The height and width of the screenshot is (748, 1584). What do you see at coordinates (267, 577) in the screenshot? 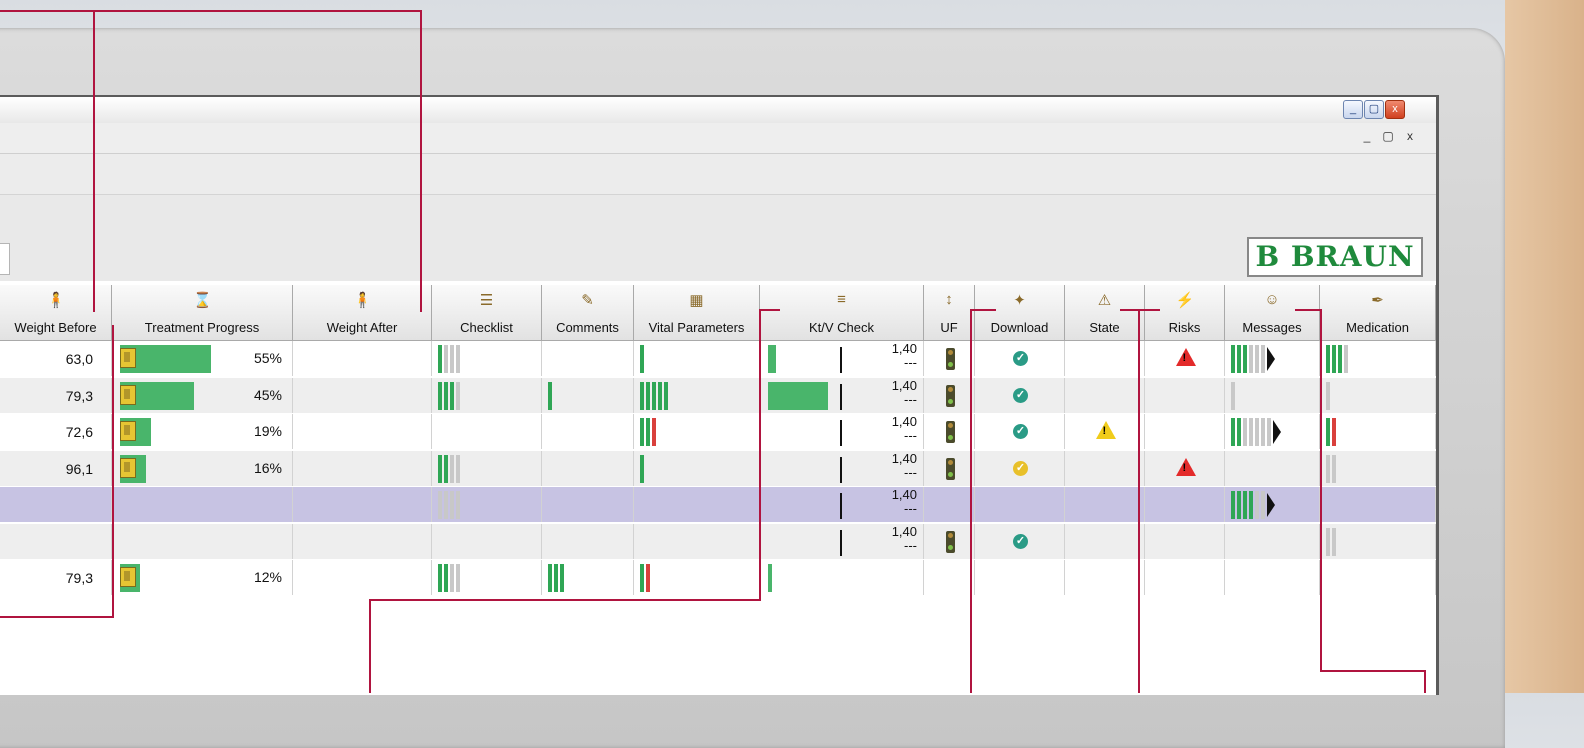
I see `progress-percent: 12%` at bounding box center [267, 577].